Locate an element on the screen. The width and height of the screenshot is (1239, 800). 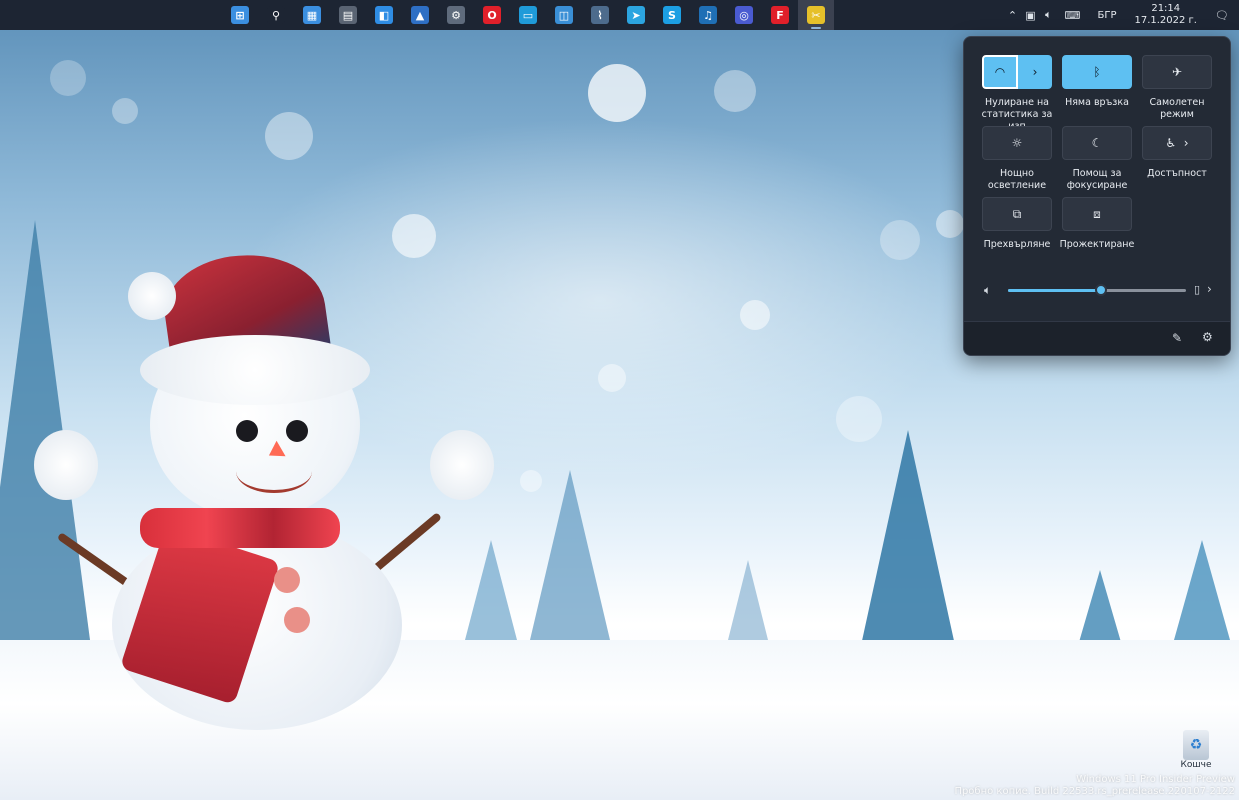
calculator-app: ▤ is located at coordinates (348, 15).